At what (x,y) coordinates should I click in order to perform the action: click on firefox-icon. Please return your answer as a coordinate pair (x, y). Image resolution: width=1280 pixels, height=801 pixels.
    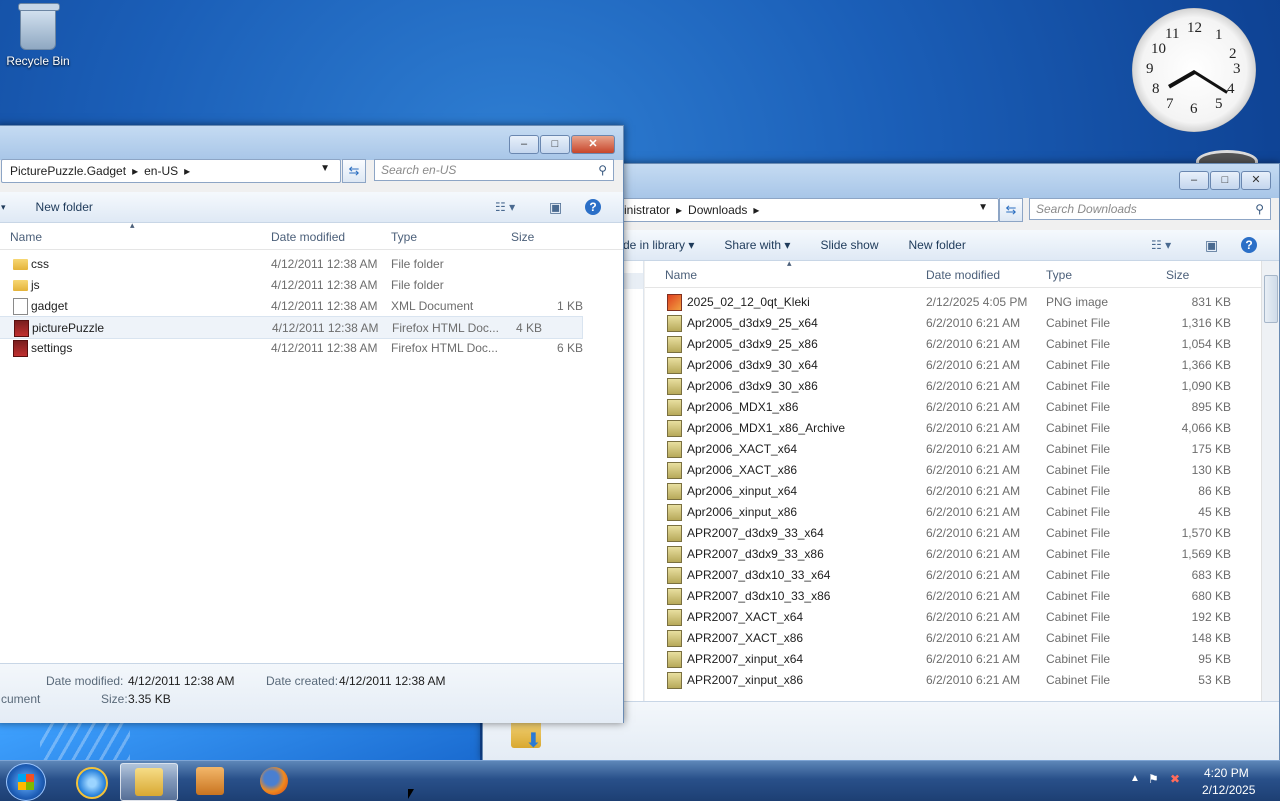
    Looking at the image, I should click on (274, 781).